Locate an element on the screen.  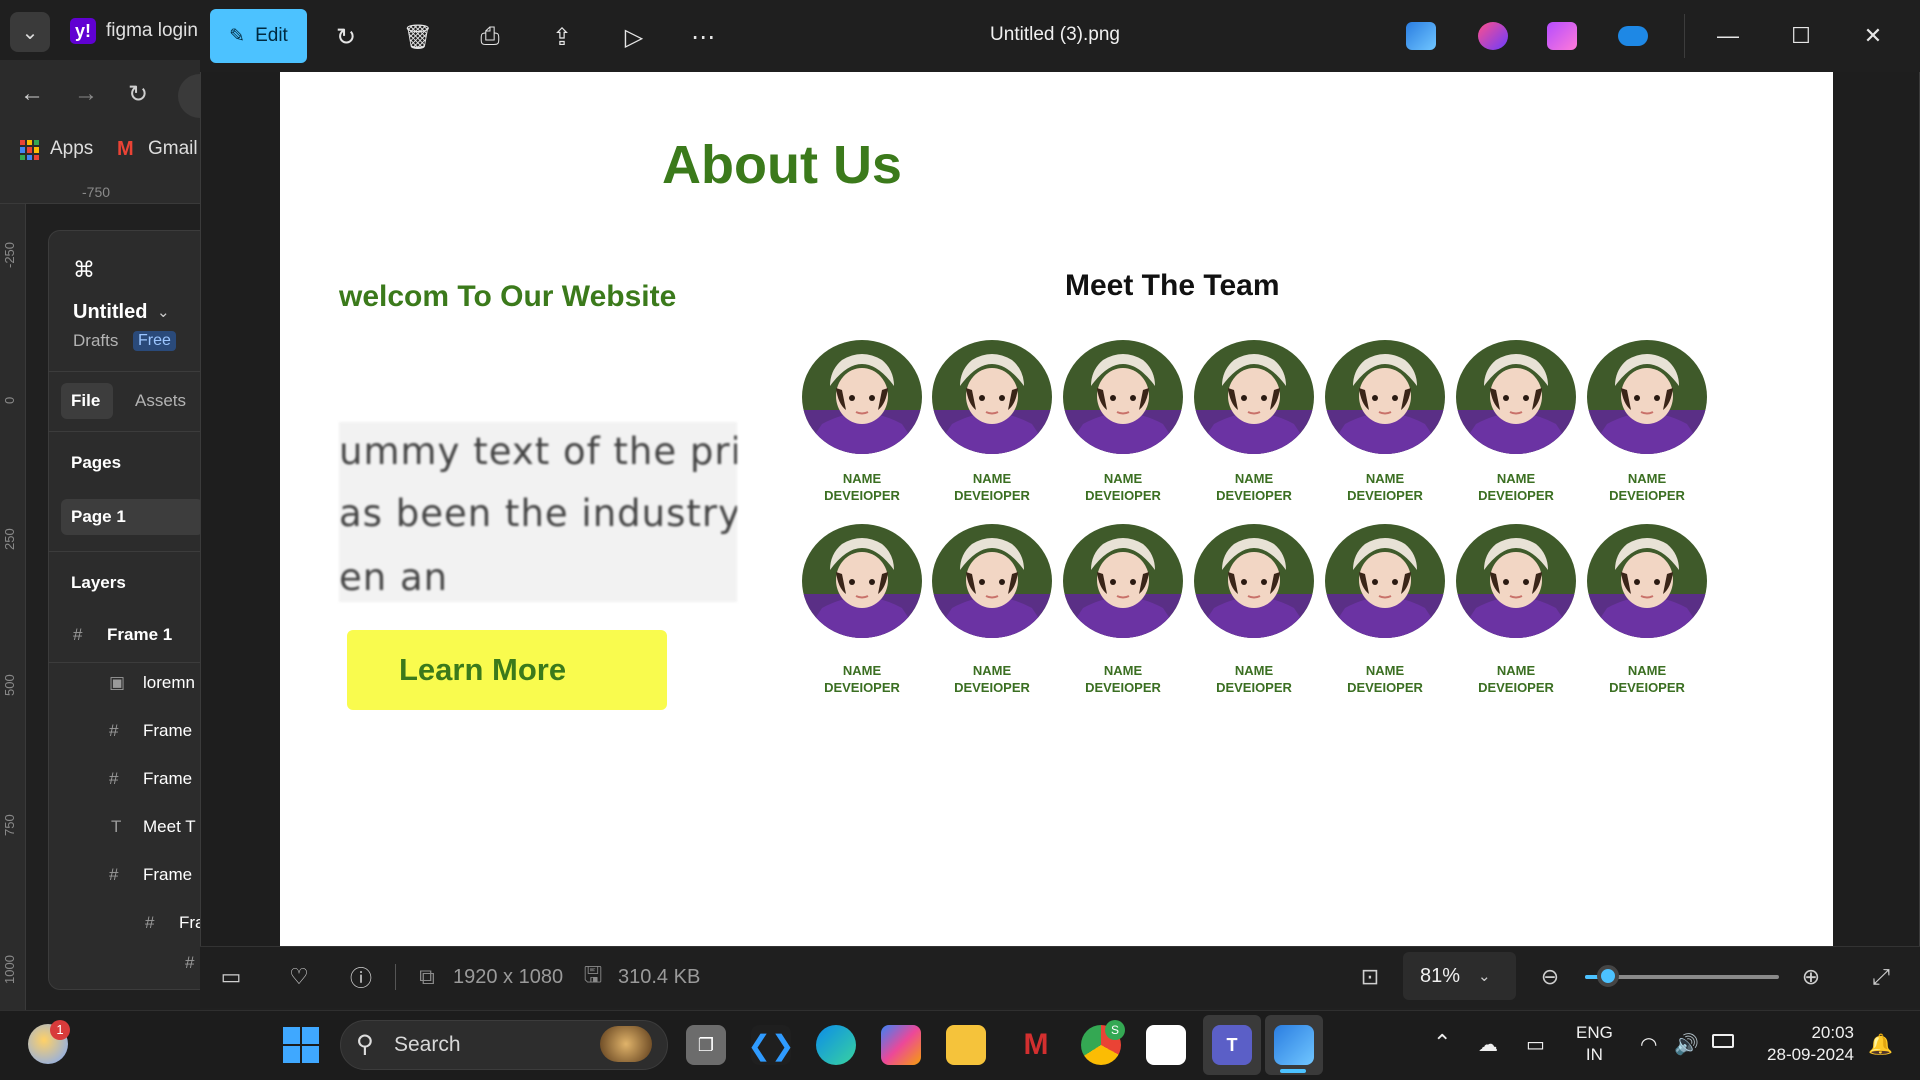
print-icon: ⎙ is located at coordinates (490, 37).